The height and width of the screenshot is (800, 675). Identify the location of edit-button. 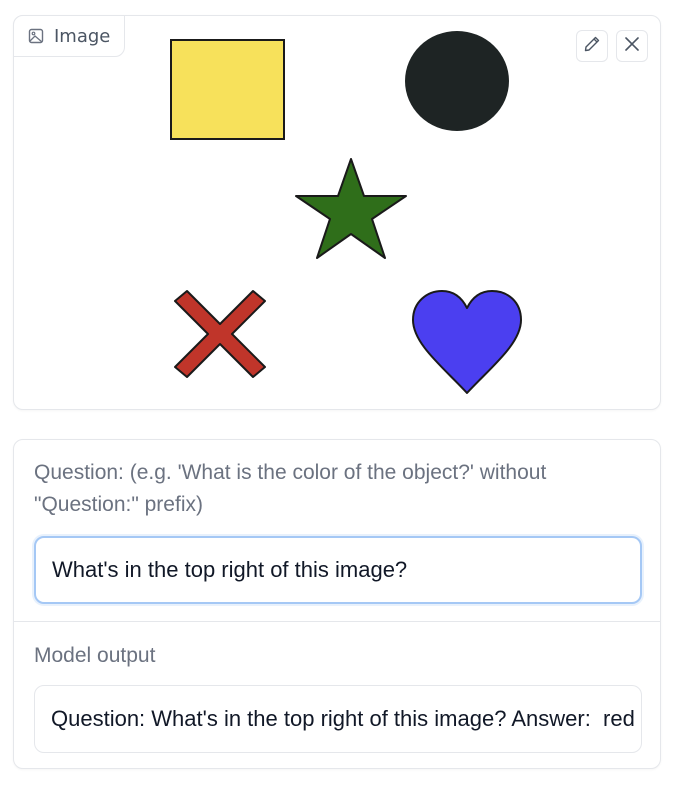
(592, 46).